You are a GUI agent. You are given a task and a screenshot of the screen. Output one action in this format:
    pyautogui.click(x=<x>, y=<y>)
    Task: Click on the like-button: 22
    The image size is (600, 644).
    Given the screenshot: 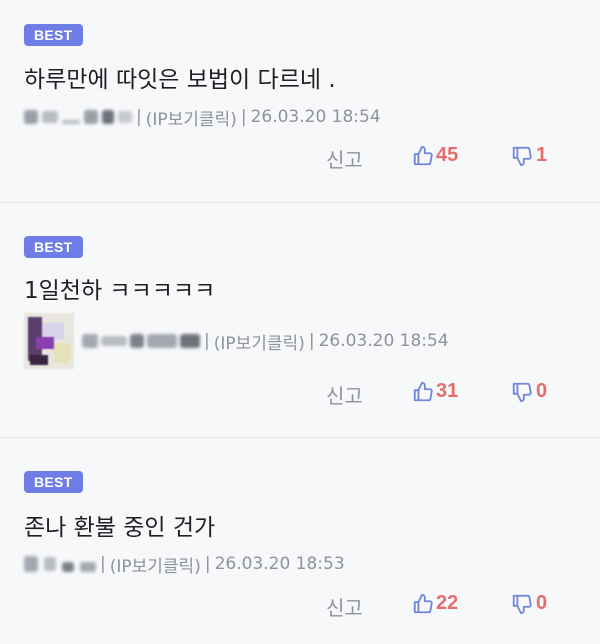 What is the action you would take?
    pyautogui.click(x=435, y=603)
    